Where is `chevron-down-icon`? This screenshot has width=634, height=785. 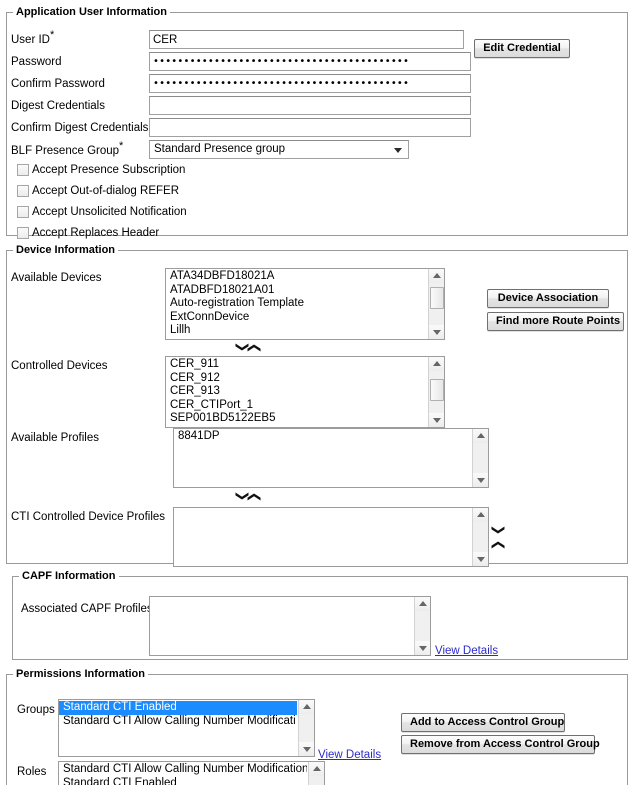 chevron-down-icon is located at coordinates (398, 150).